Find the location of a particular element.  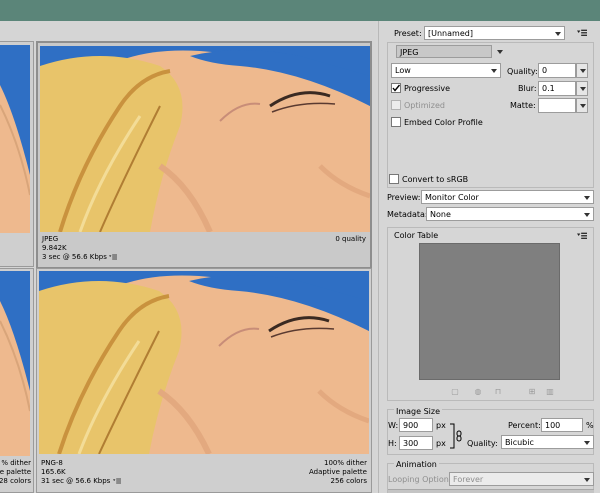

matte-input is located at coordinates (557, 105).